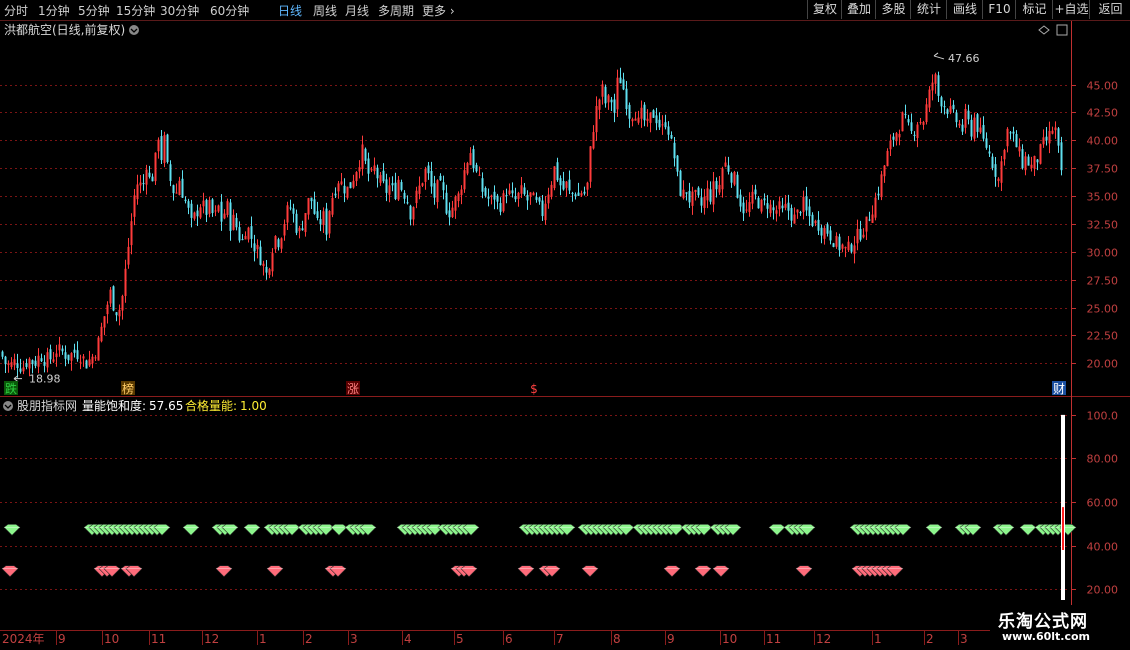  What do you see at coordinates (134, 30) in the screenshot?
I see `title-dropdown-icon` at bounding box center [134, 30].